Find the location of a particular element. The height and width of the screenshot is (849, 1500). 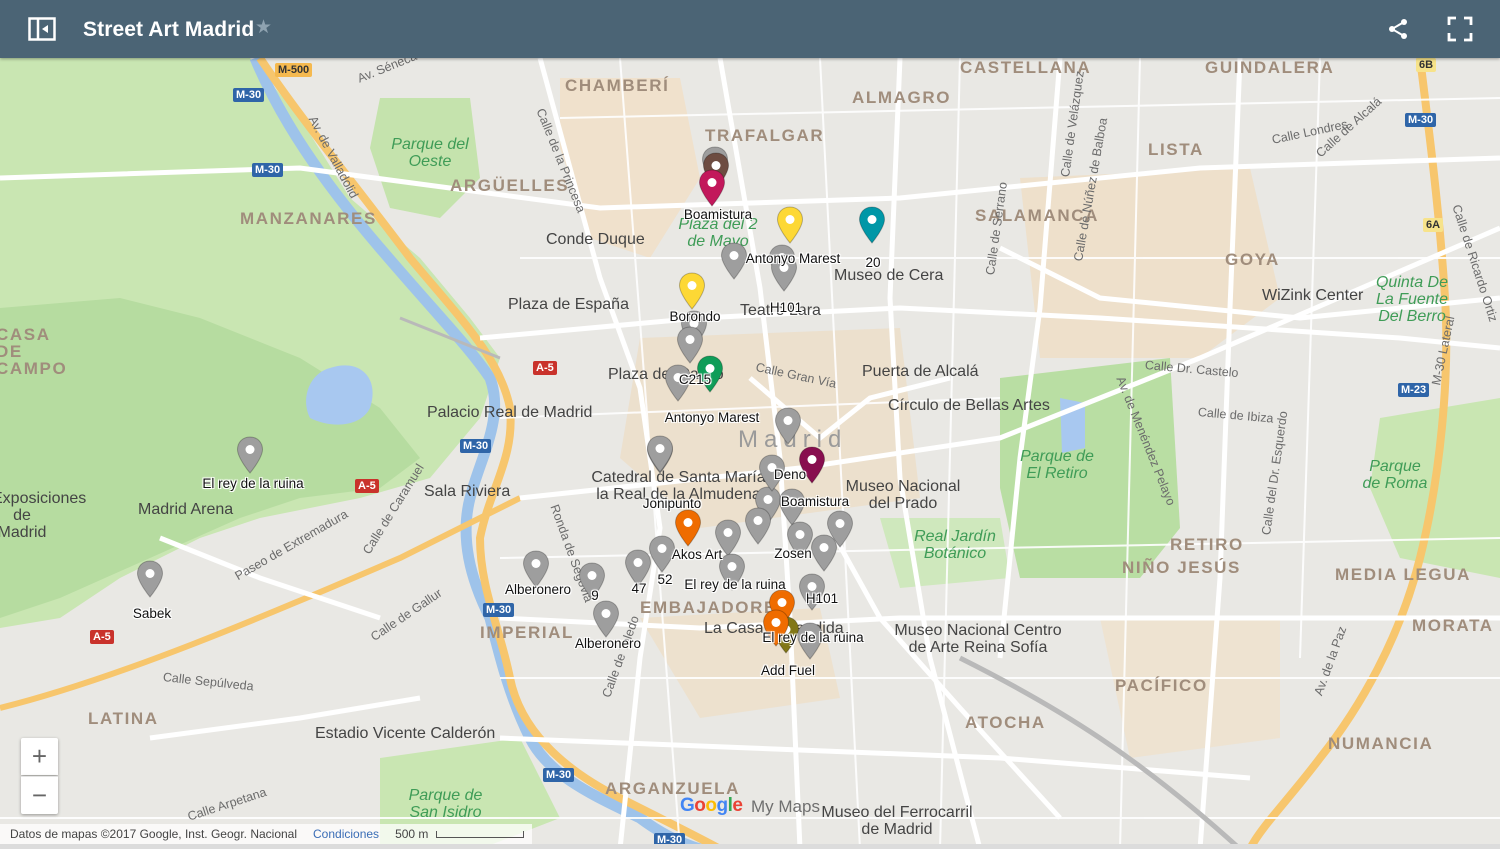

sidebar-toggle-button is located at coordinates (42, 29).